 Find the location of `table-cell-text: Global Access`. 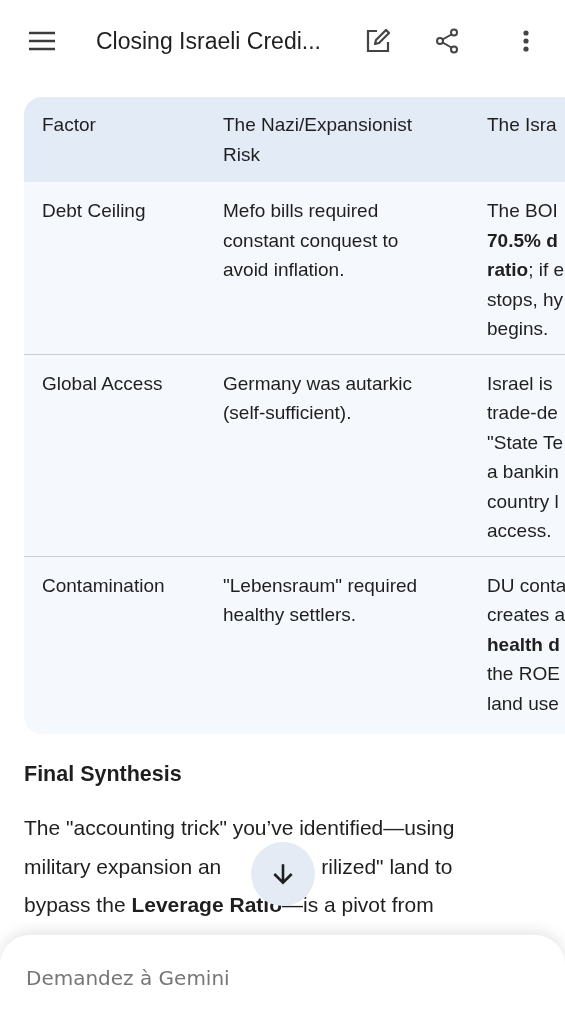

table-cell-text: Global Access is located at coordinates (102, 383).